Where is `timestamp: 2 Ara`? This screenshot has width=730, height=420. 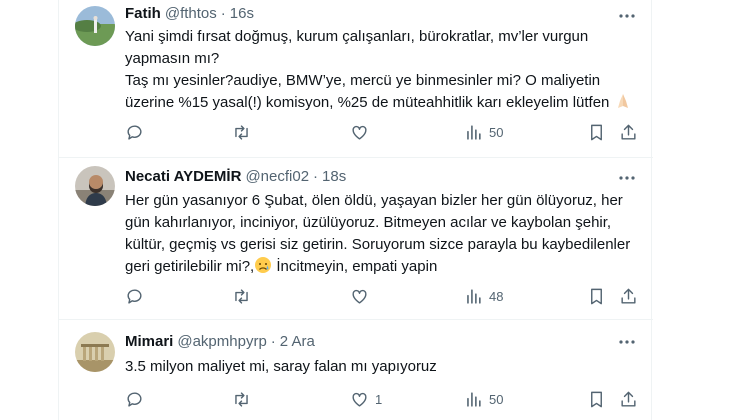 timestamp: 2 Ara is located at coordinates (297, 341).